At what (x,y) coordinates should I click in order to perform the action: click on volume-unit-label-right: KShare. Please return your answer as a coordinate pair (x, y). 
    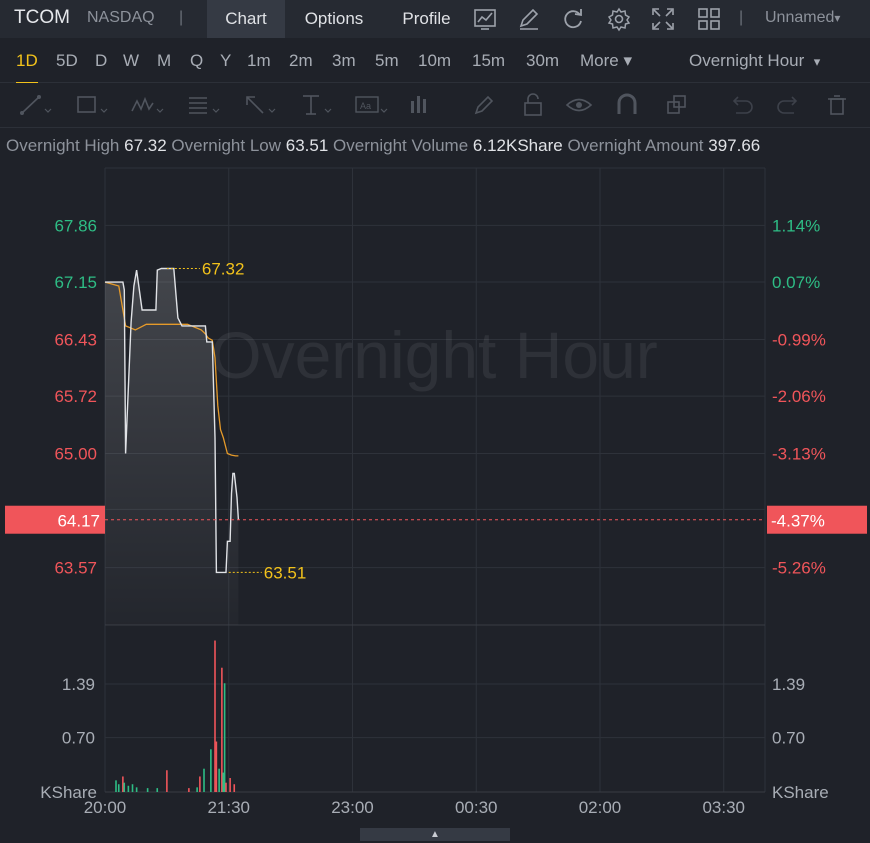
    Looking at the image, I should click on (800, 792).